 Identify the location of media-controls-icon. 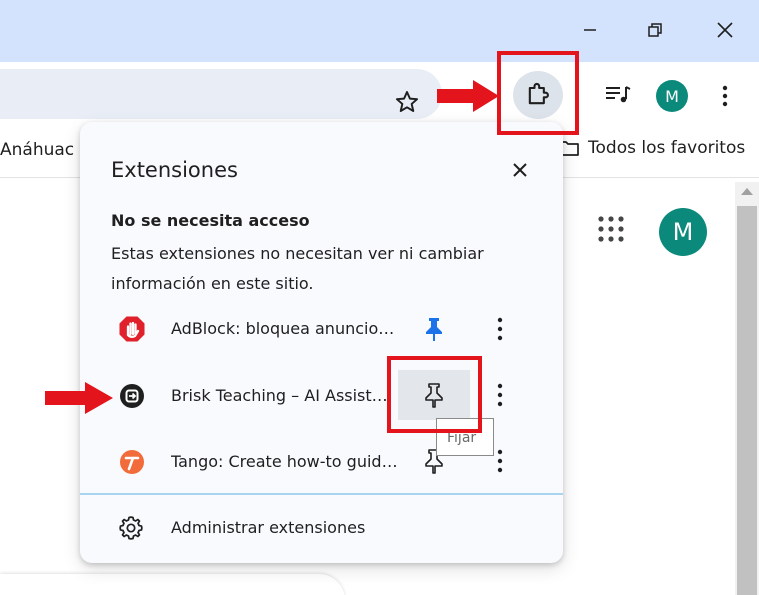
(618, 95).